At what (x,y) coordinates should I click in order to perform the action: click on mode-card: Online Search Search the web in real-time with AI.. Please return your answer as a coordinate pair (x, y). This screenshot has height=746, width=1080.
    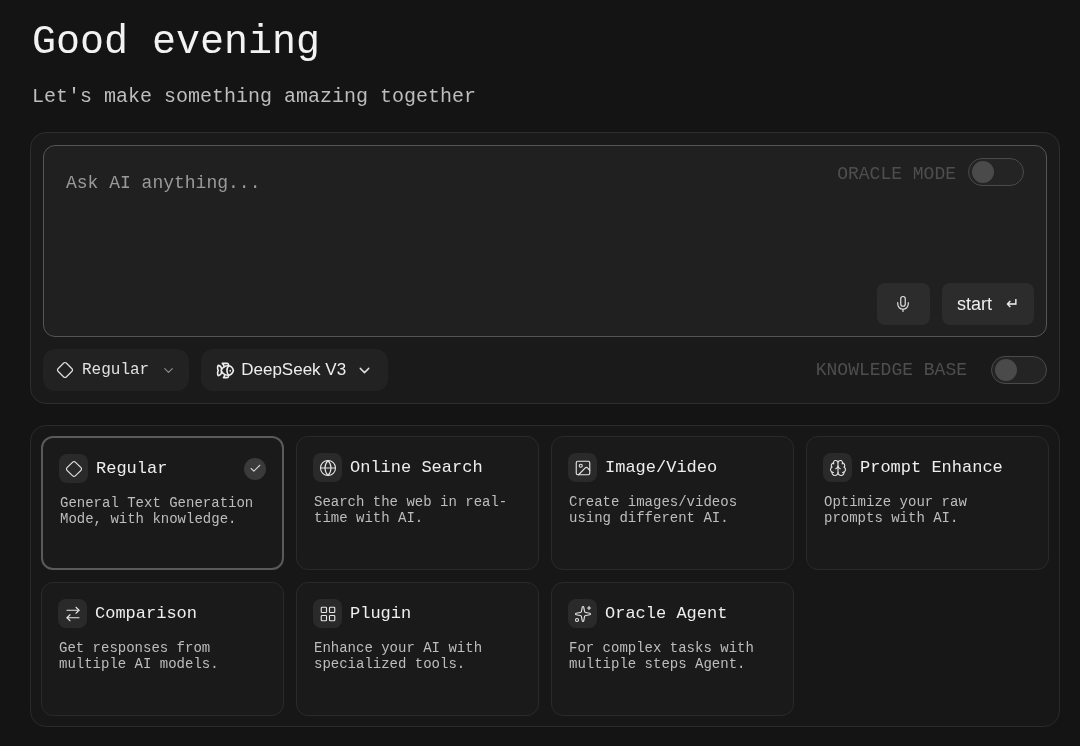
    Looking at the image, I should click on (417, 503).